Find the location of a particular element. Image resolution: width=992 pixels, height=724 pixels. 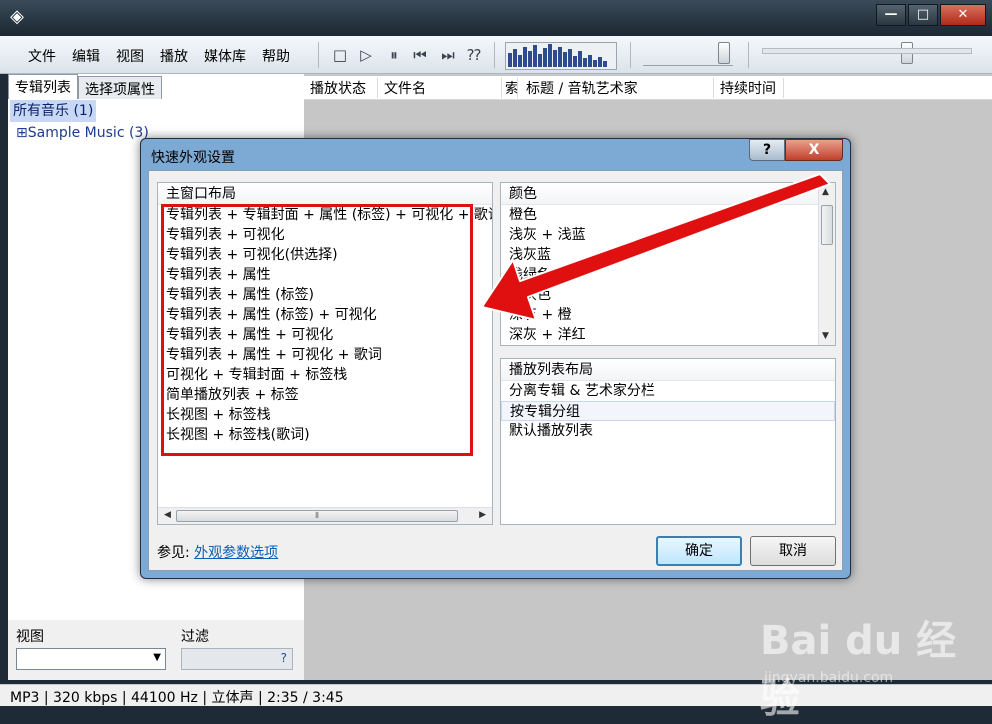

volume-slider is located at coordinates (724, 53).